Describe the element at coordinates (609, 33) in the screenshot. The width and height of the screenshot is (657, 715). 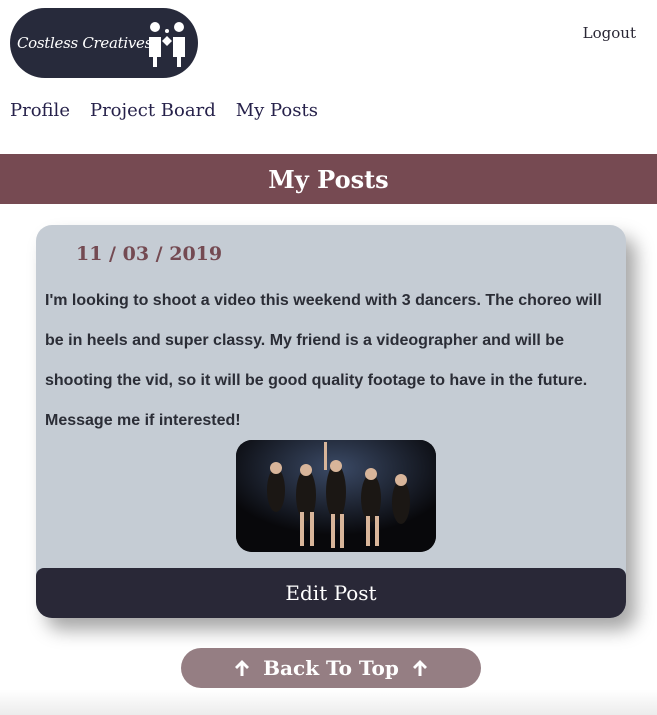
I see `logout-link: Logout` at that location.